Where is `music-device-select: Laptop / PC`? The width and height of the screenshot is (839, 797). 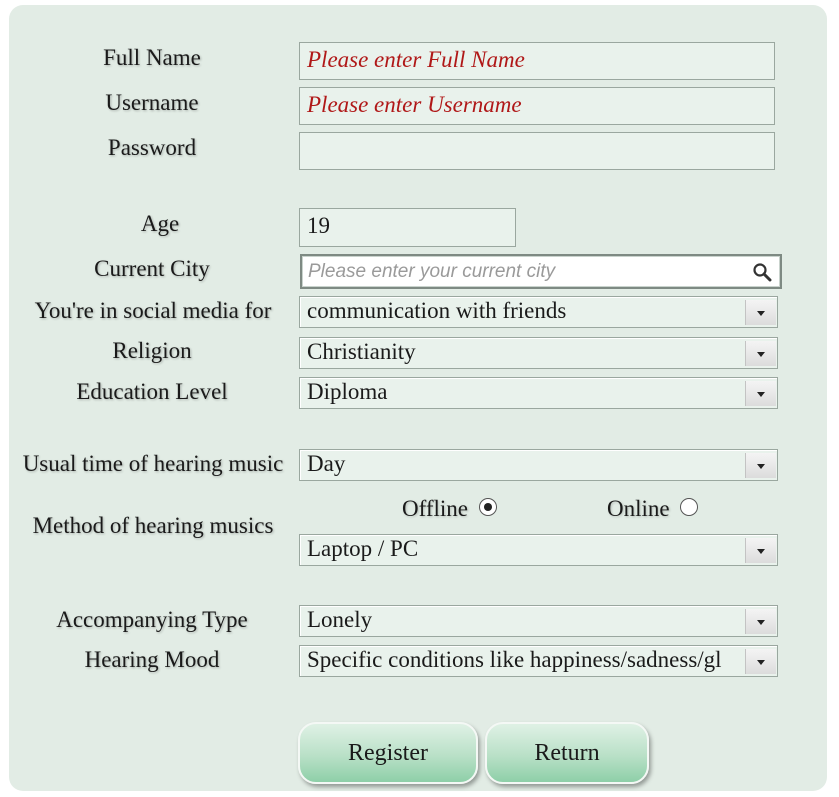 music-device-select: Laptop / PC is located at coordinates (538, 550).